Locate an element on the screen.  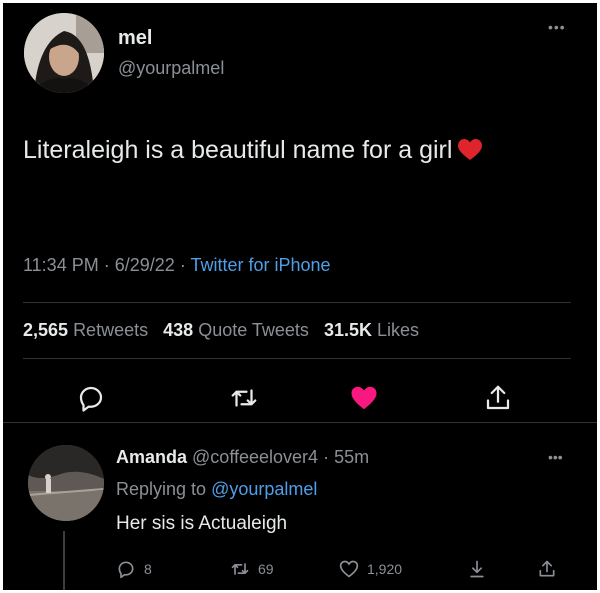
reply-likes-count: 1,920 is located at coordinates (385, 569).